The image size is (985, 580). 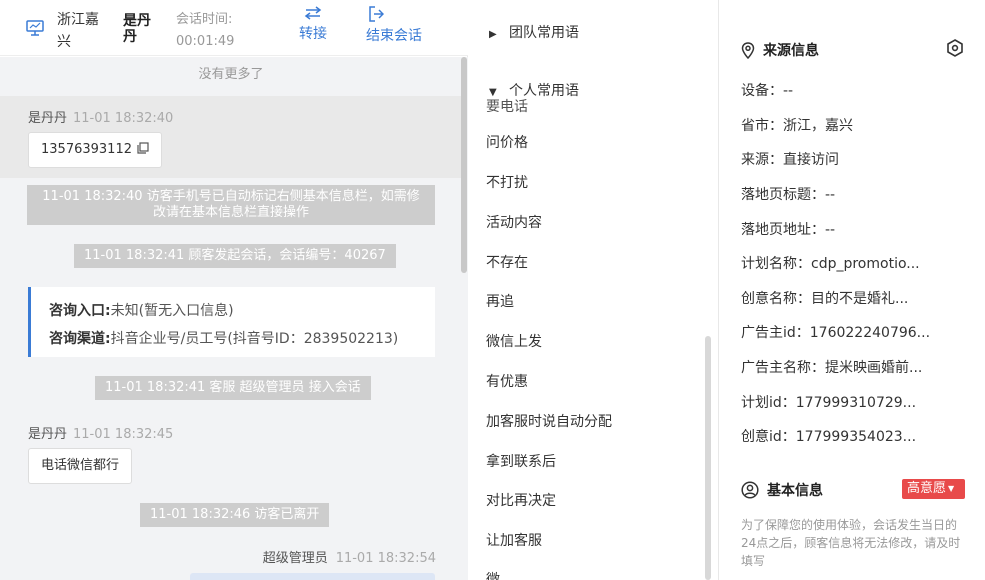 What do you see at coordinates (514, 341) in the screenshot?
I see `phrase-item: 微信上发` at bounding box center [514, 341].